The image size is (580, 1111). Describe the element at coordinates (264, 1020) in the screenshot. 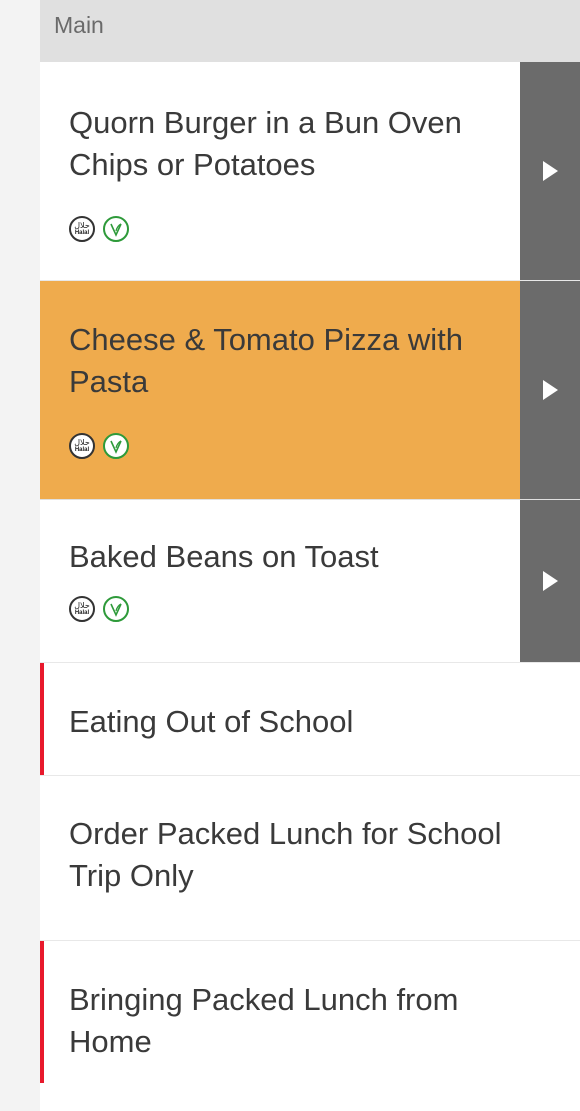

I see `option-label: Bringing Packed Lunch from Home` at that location.